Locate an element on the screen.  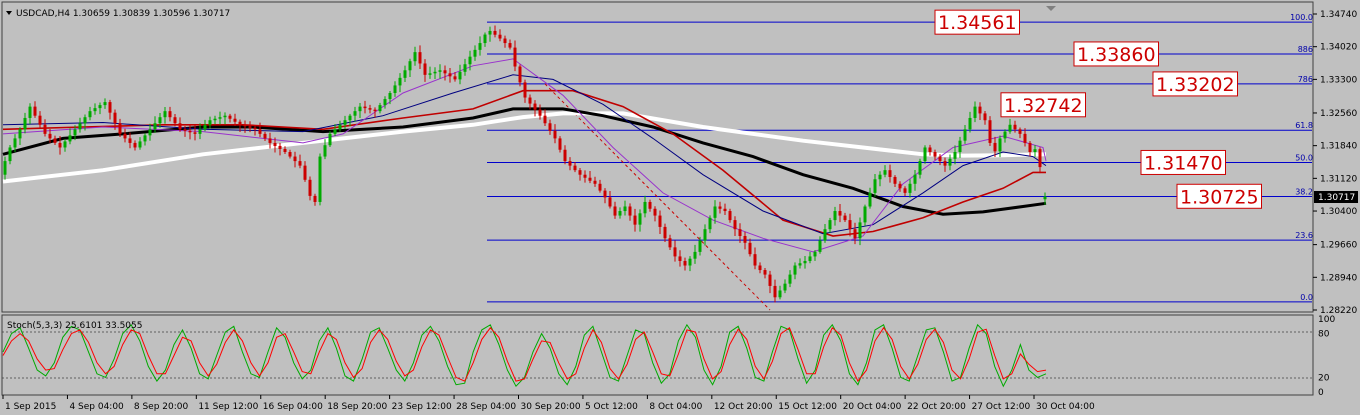
time-tick-label: 30 Oct 04:00 is located at coordinates (1065, 407).